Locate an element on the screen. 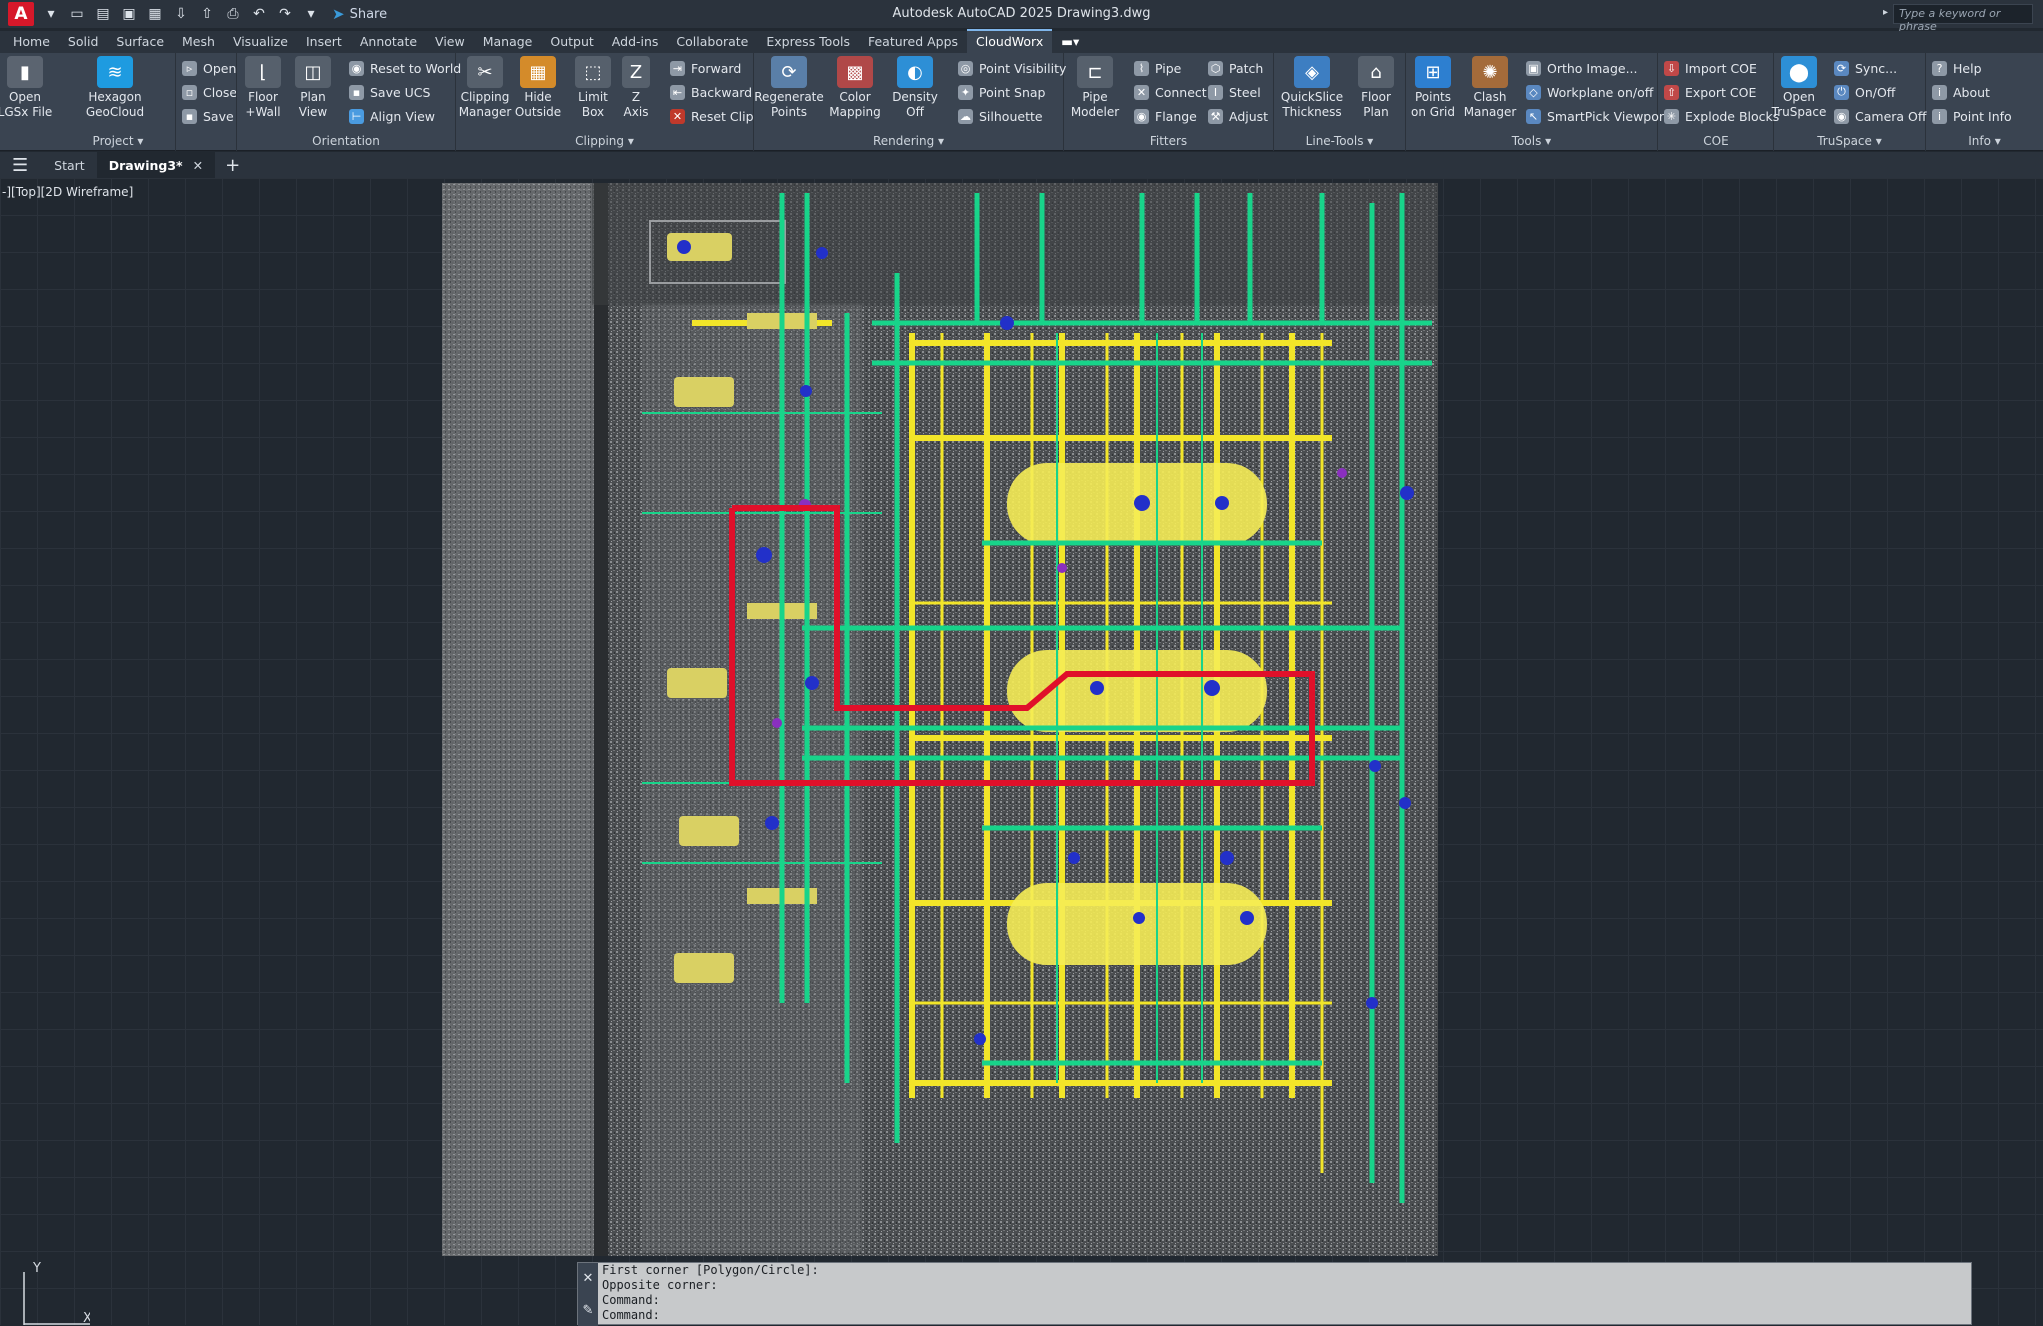  save-icon: ▣ is located at coordinates (129, 14).